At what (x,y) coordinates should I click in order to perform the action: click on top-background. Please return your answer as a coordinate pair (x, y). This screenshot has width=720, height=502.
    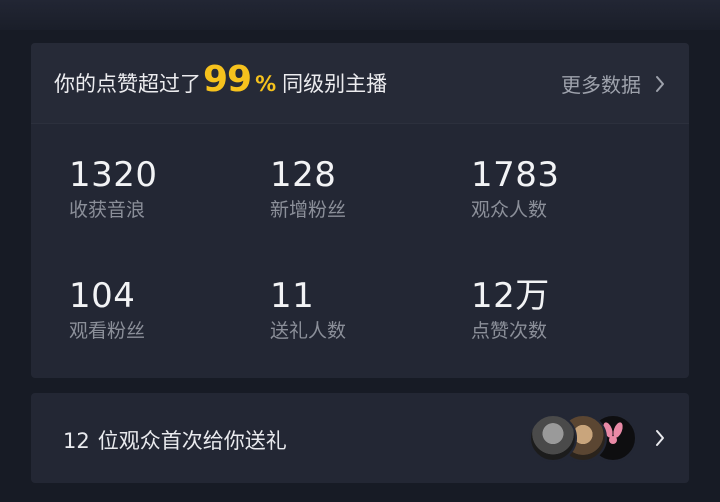
    Looking at the image, I should click on (360, 15).